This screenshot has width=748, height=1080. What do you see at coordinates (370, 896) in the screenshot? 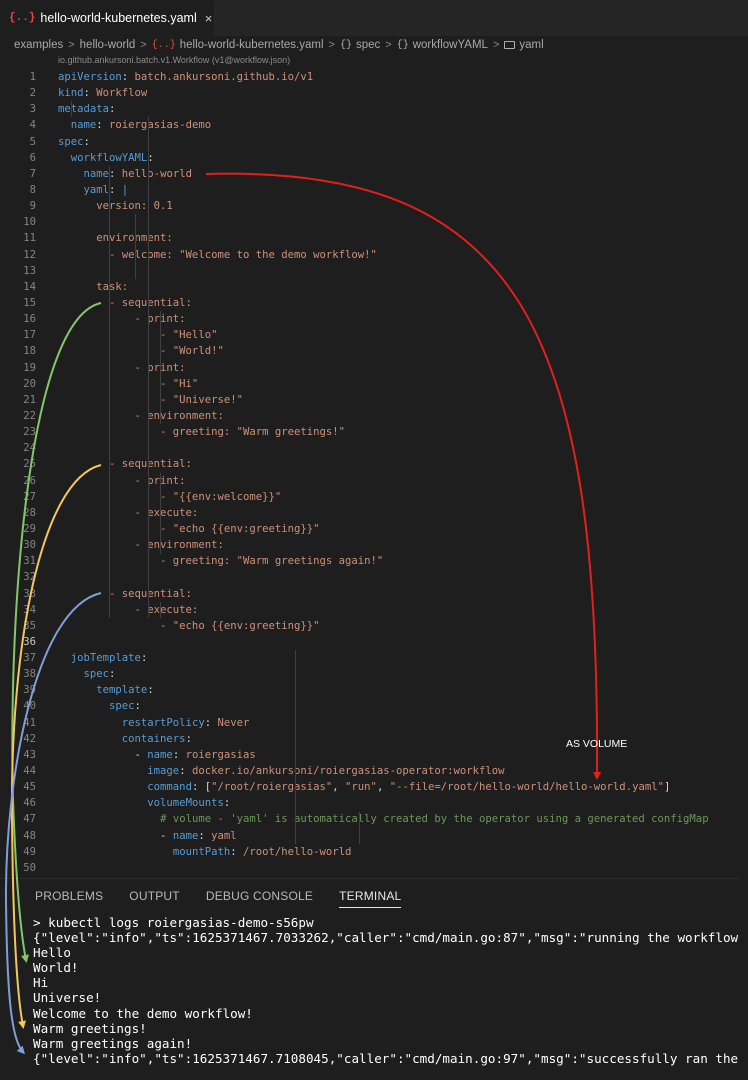
I see `tab-terminal: TERMINAL` at bounding box center [370, 896].